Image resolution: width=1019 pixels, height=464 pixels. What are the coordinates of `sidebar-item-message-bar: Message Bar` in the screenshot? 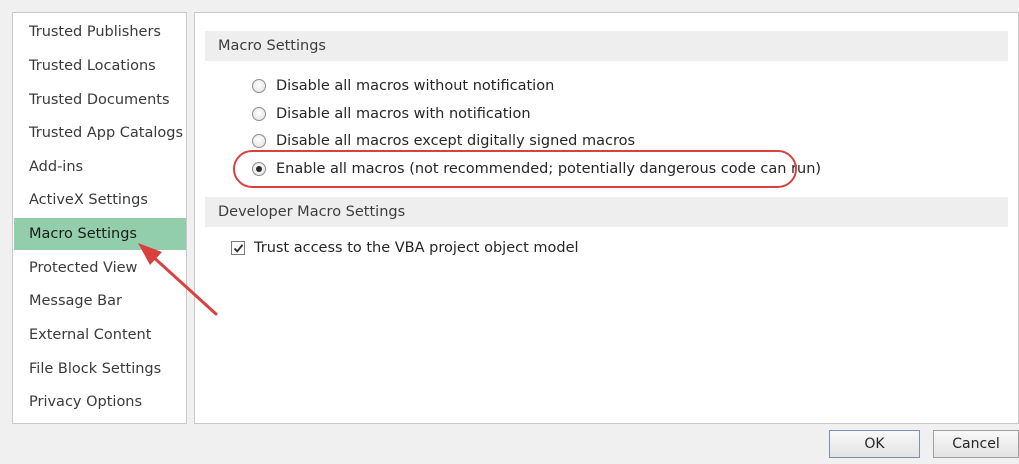 It's located at (100, 301).